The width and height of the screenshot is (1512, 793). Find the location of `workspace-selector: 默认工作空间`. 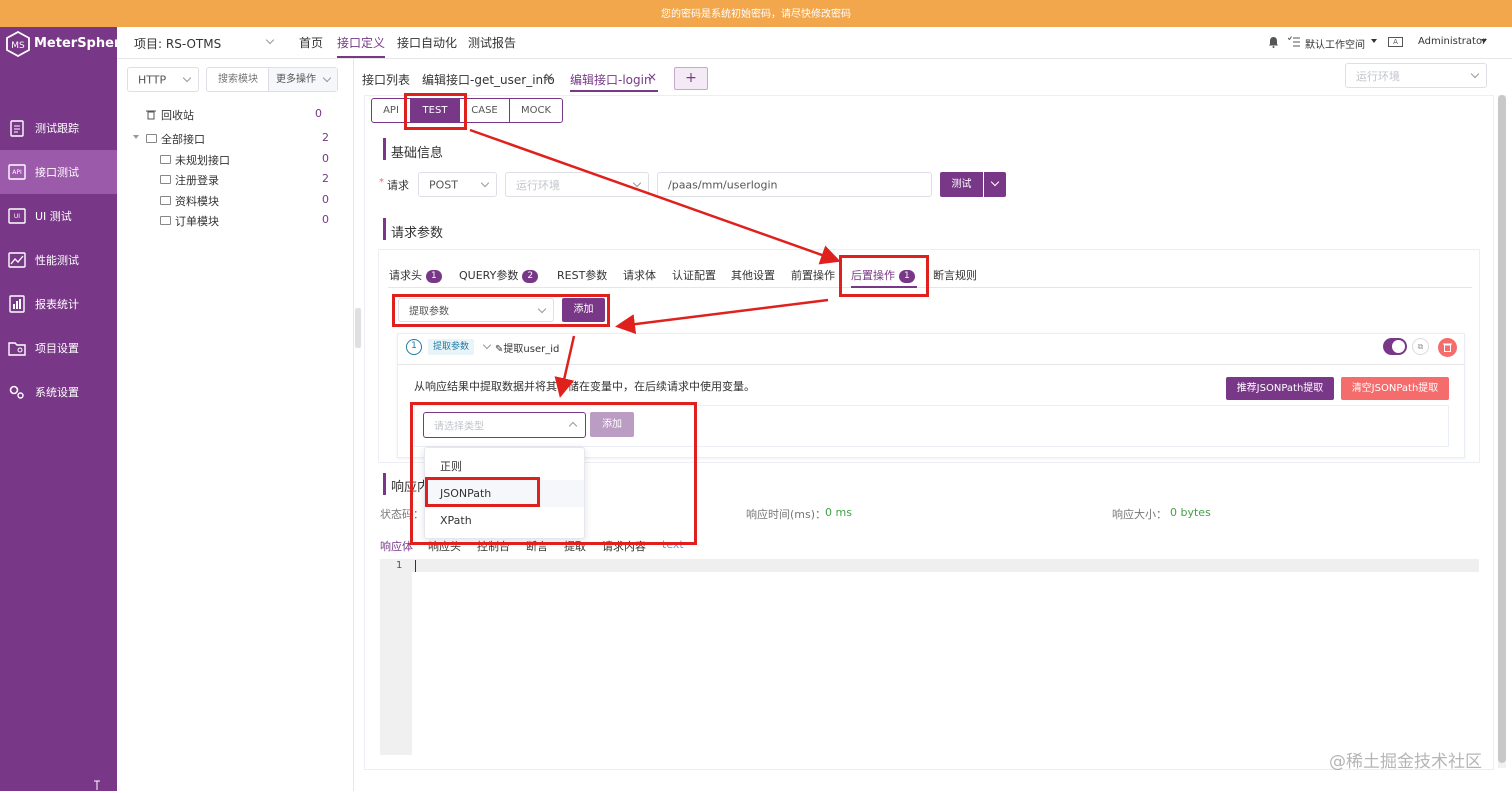

workspace-selector: 默认工作空间 is located at coordinates (1343, 43).